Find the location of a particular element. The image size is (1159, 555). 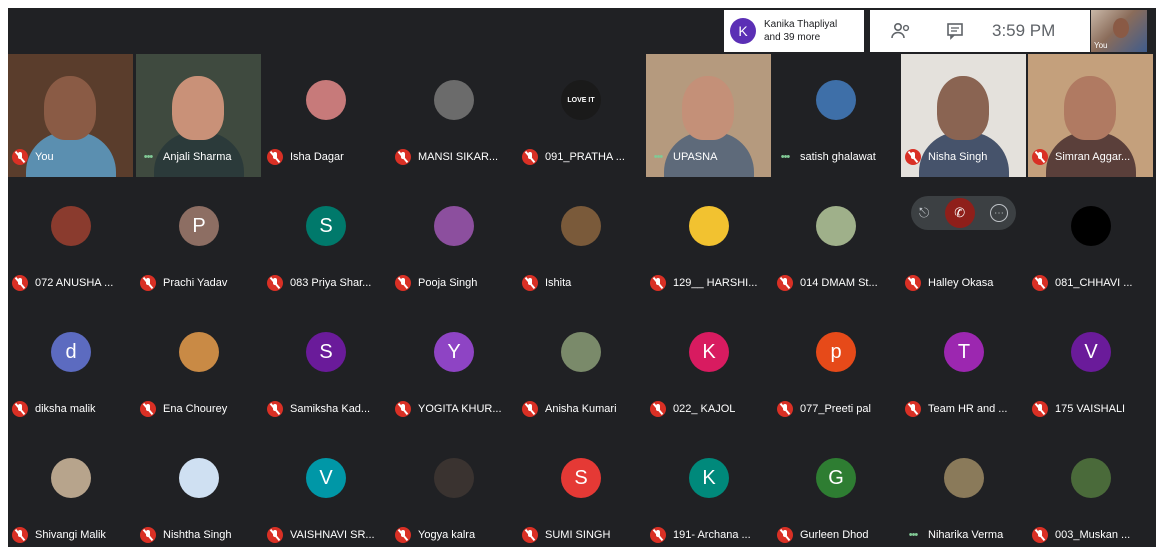

participant-name-row: Gurleen Dhod is located at coordinates (823, 535).